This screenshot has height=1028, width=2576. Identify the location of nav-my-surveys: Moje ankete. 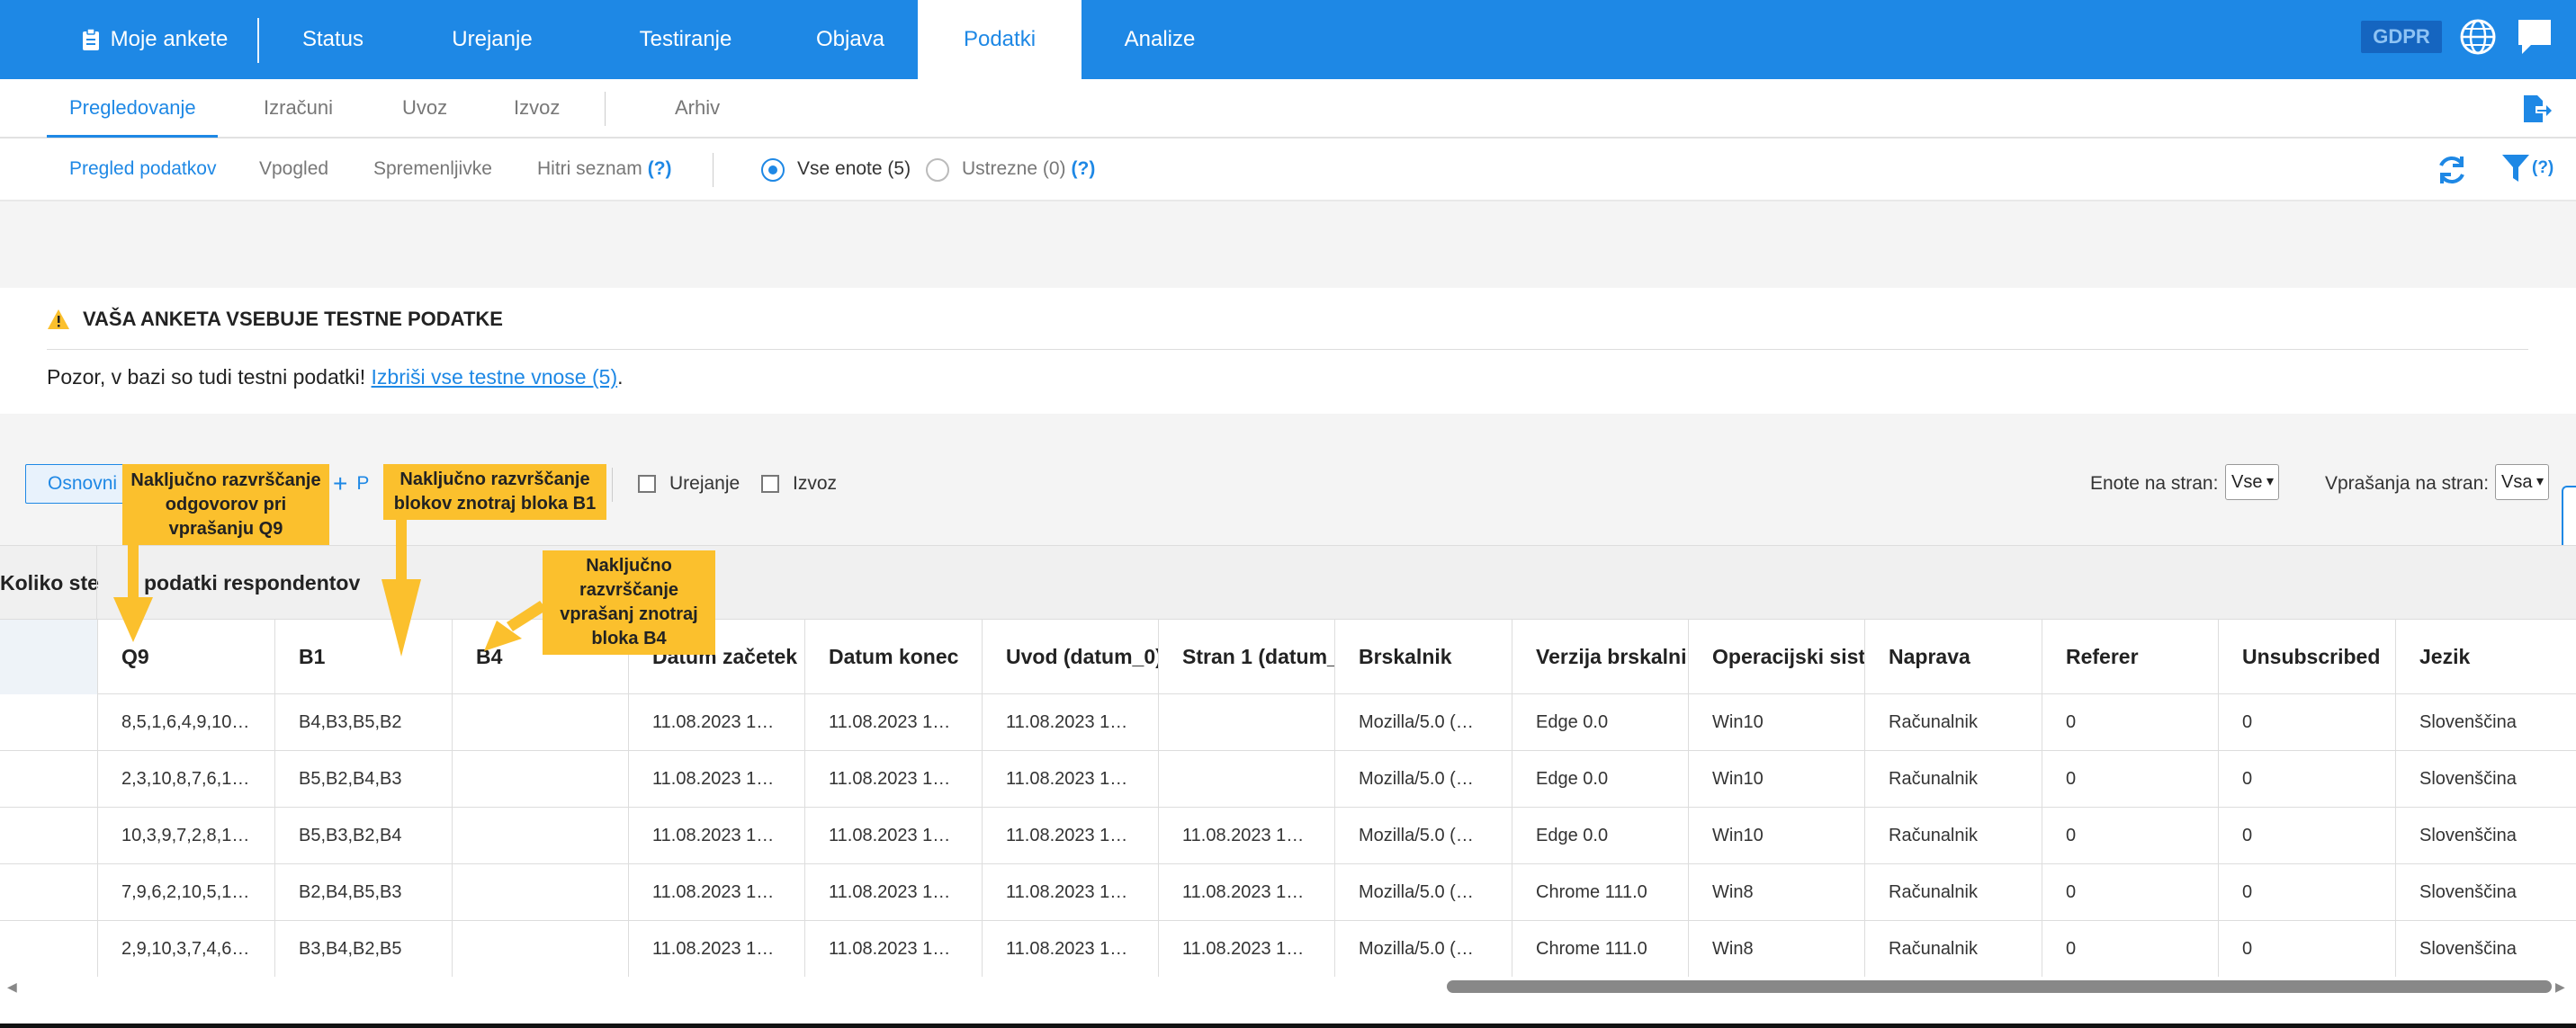
(155, 40).